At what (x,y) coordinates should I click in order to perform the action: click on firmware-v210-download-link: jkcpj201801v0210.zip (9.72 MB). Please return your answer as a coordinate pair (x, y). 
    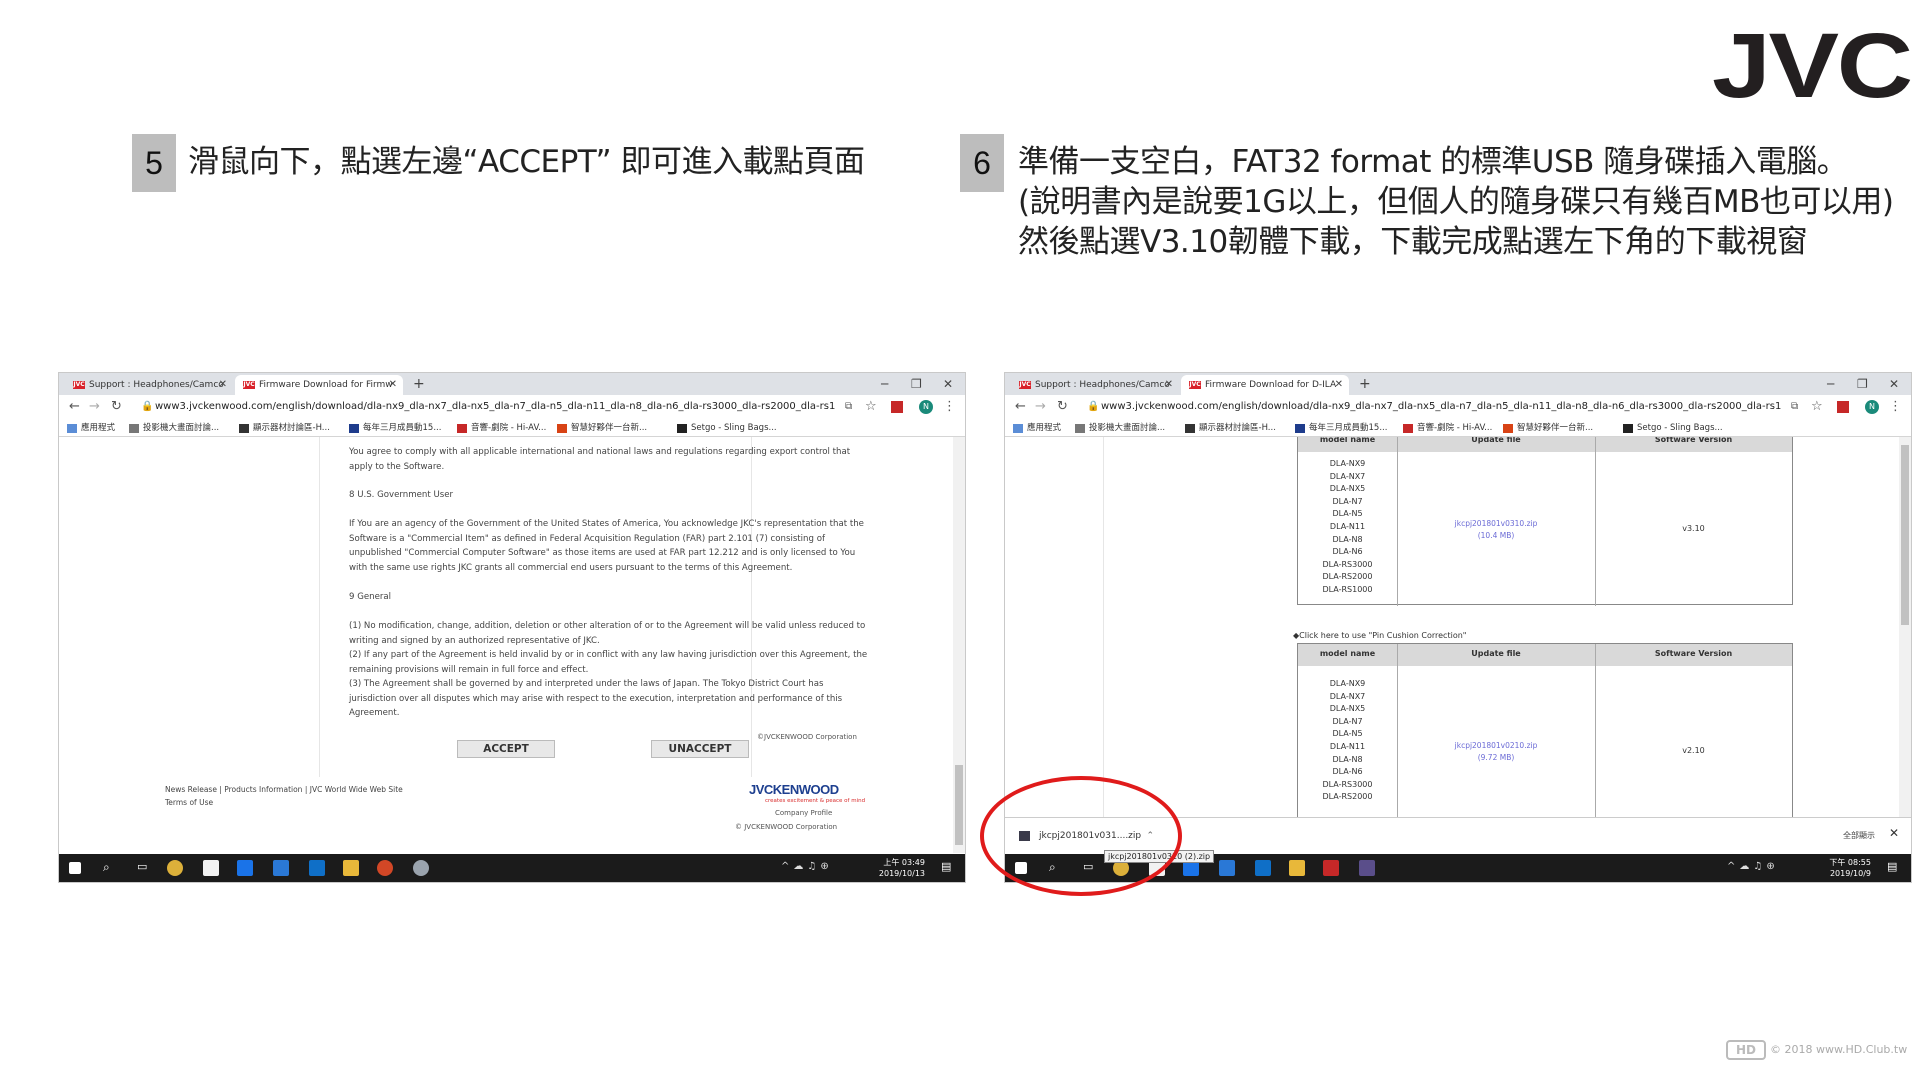
    Looking at the image, I should click on (1496, 752).